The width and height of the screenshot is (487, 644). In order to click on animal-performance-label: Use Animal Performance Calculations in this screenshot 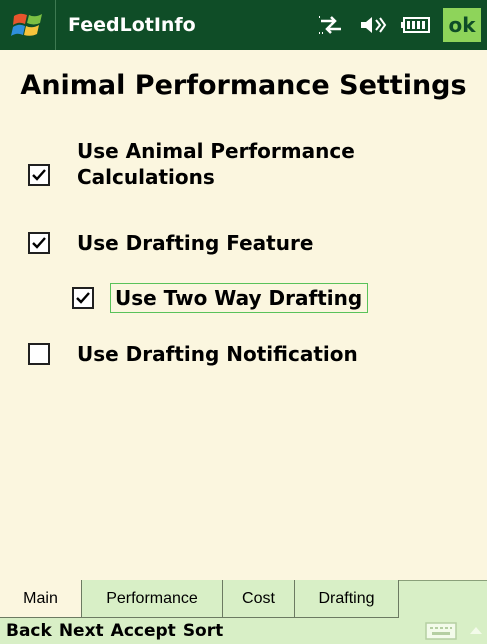, I will do `click(216, 164)`.